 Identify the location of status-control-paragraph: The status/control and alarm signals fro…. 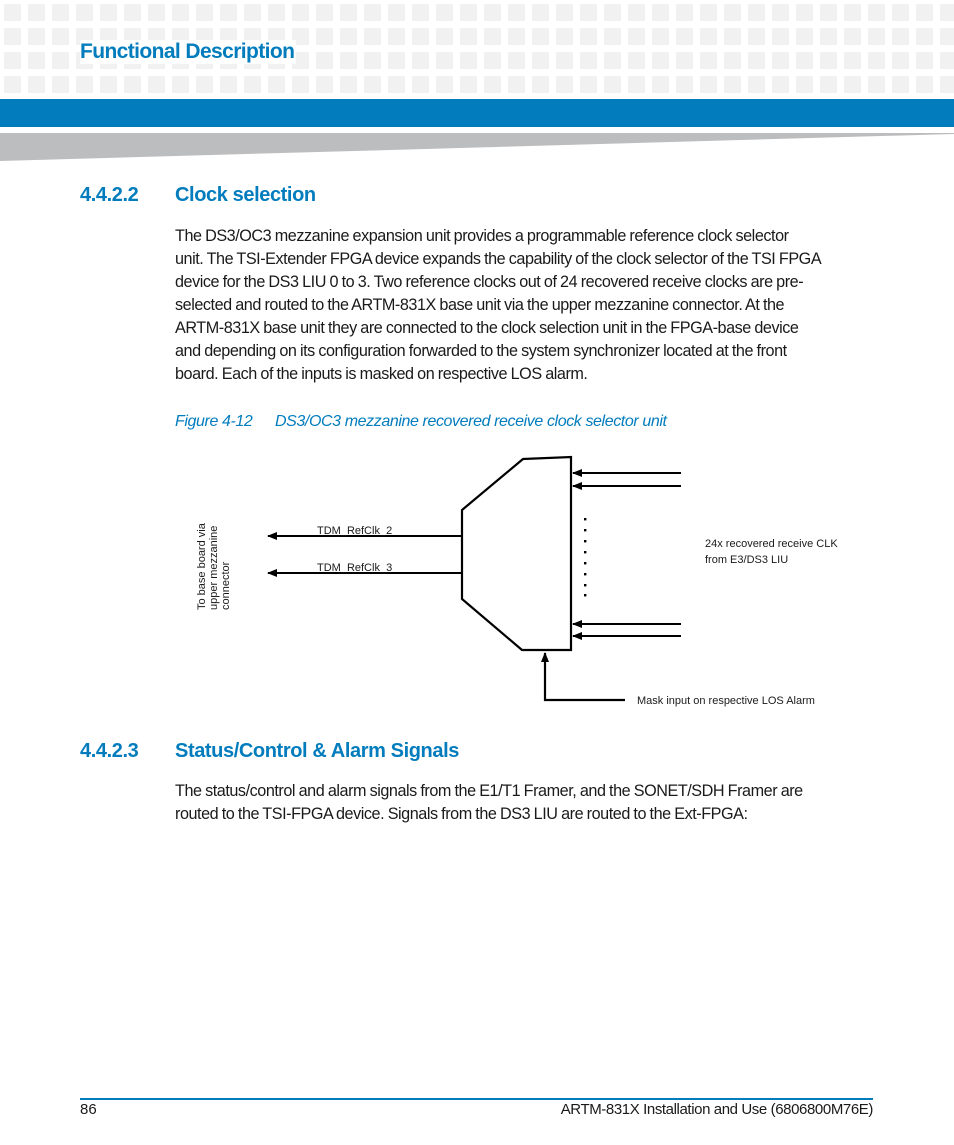
(525, 803).